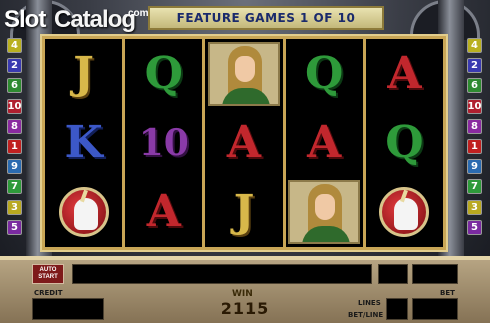 The image size is (490, 323). What do you see at coordinates (366, 315) in the screenshot?
I see `bet-line-label: BET/LINE` at bounding box center [366, 315].